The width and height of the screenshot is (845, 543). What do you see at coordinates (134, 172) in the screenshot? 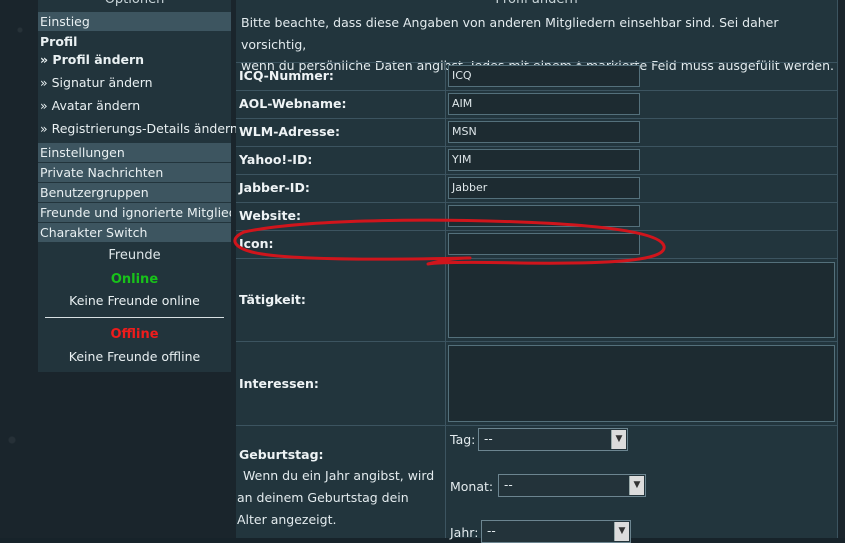
I see `sidebar-item-private-nachrichten: Private Nachrichten` at bounding box center [134, 172].